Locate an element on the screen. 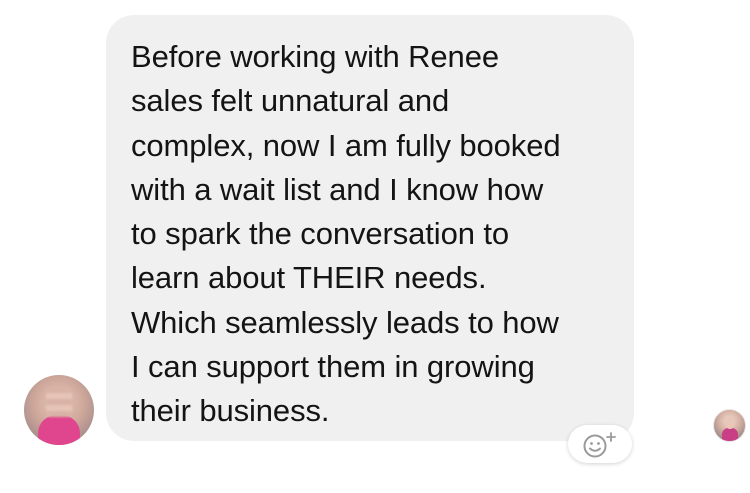  sender-avatar is located at coordinates (59, 410).